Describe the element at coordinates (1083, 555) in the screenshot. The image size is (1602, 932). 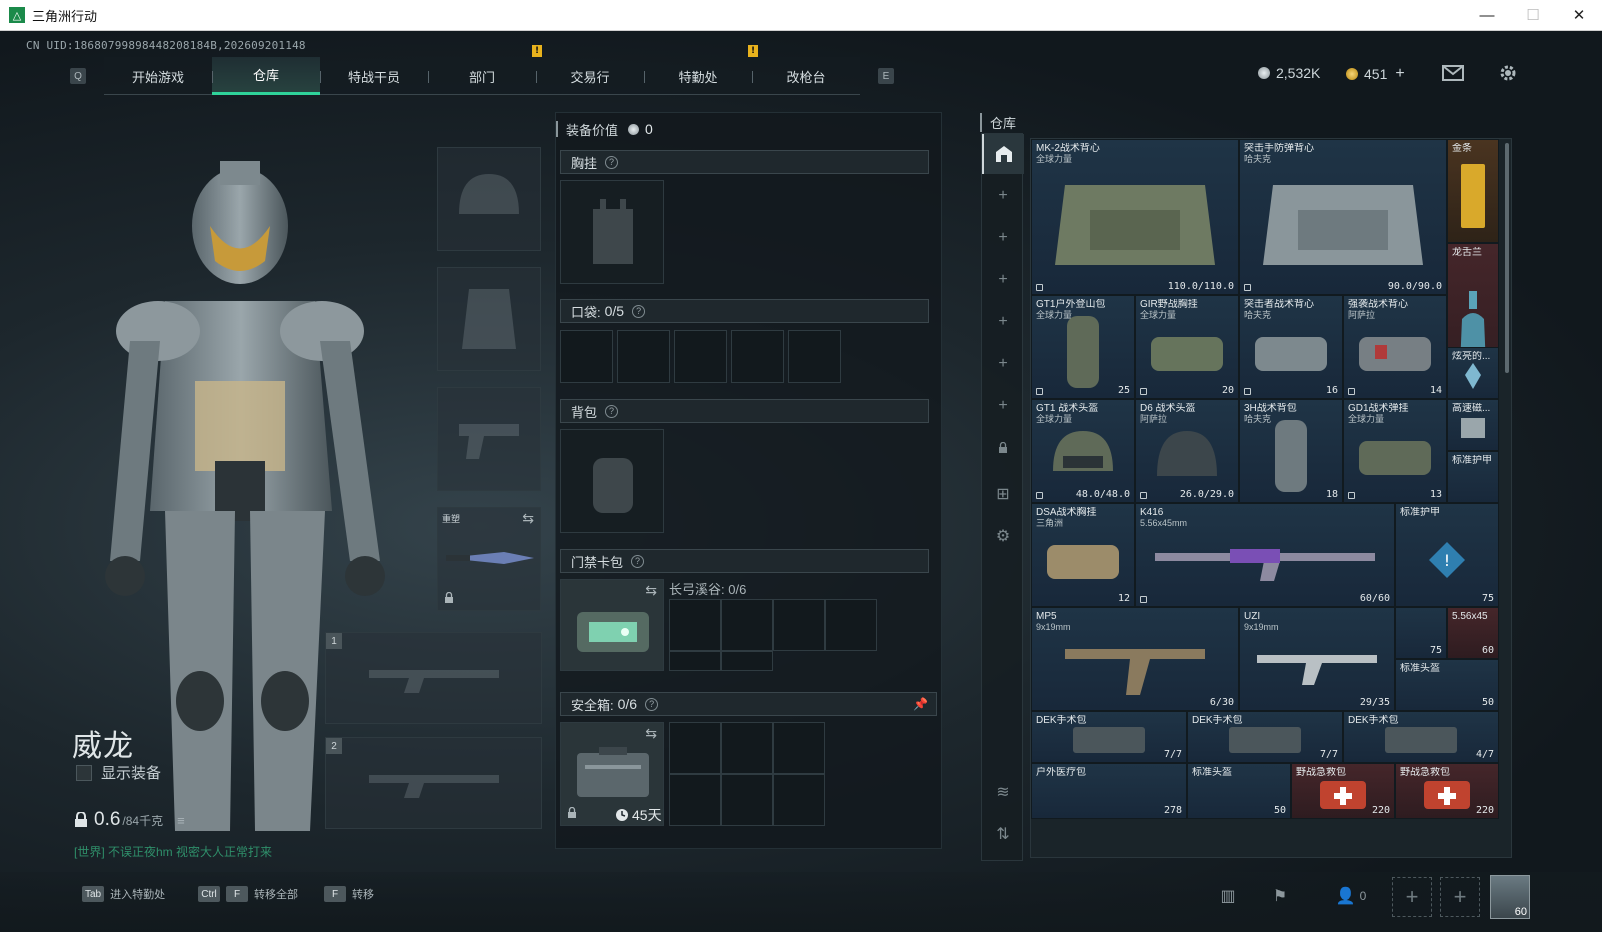
I see `warehouse-item: DSA战术胸挂 三角洲 12` at that location.